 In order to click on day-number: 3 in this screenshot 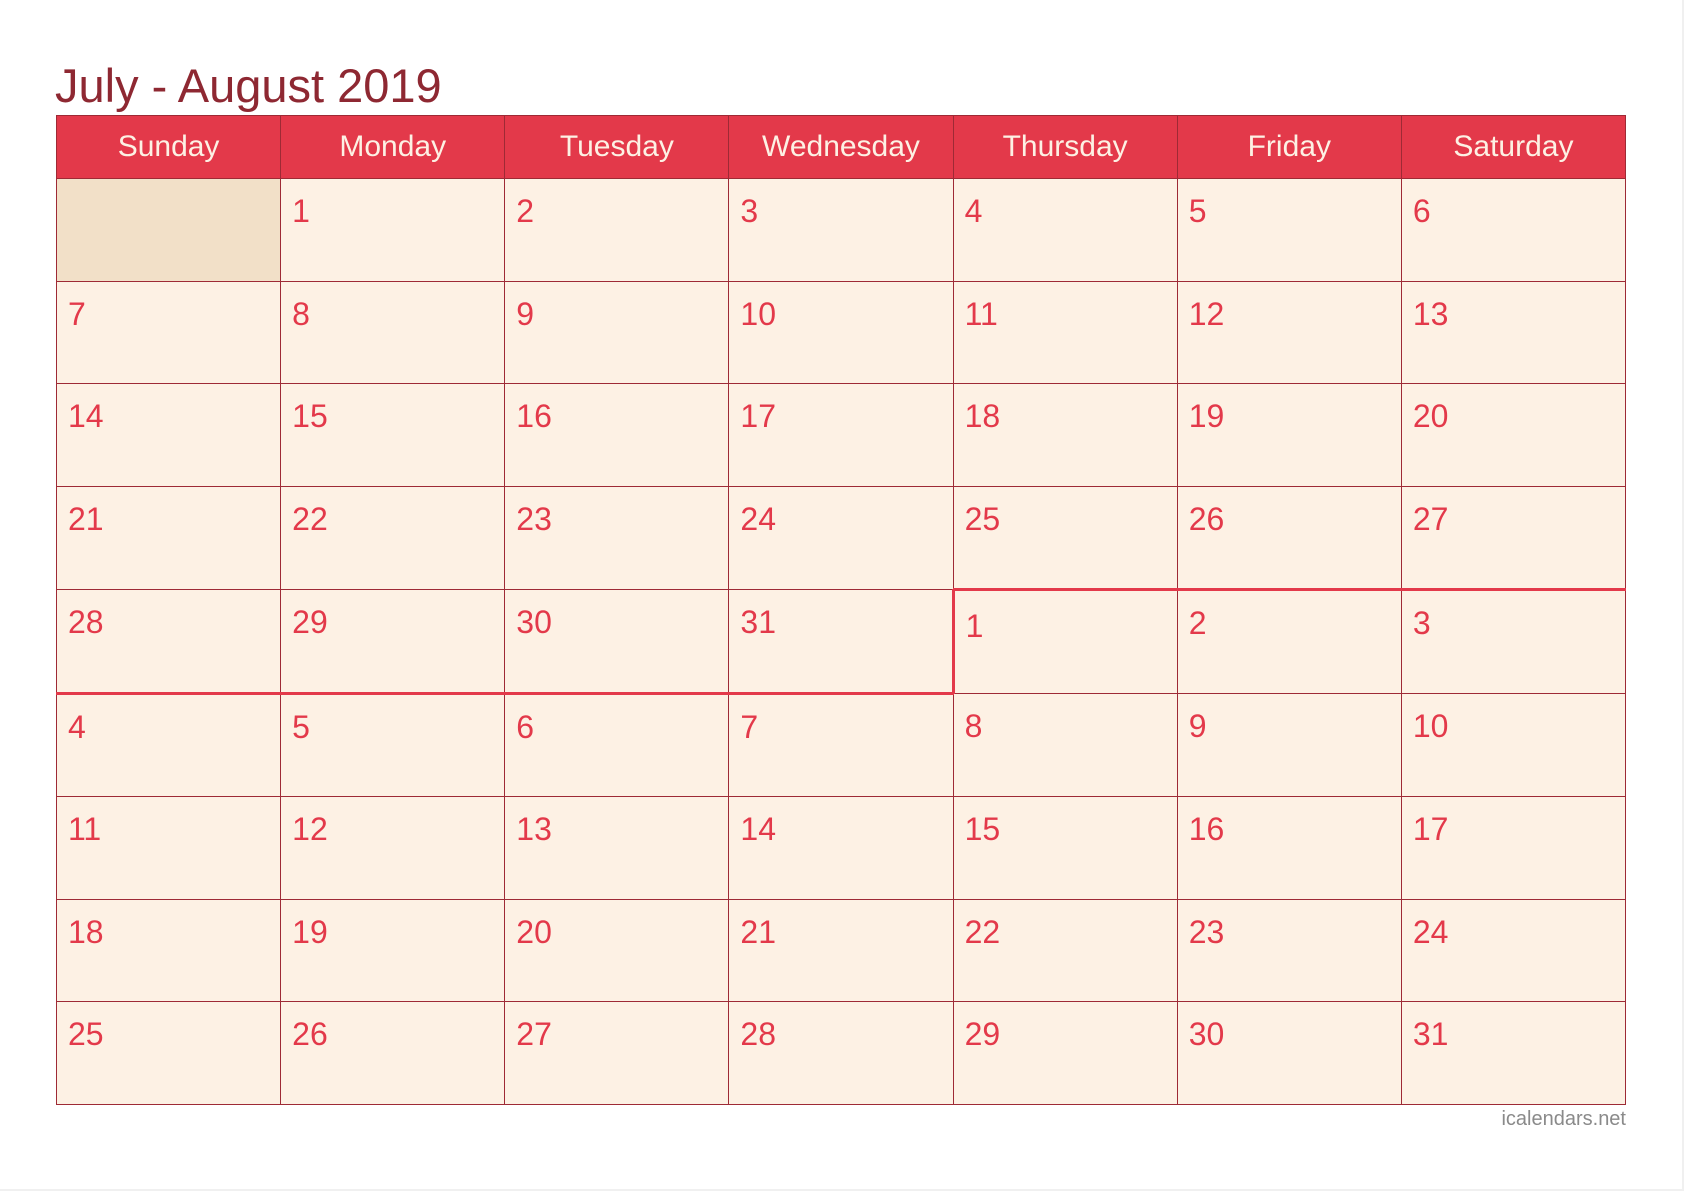, I will do `click(749, 211)`.